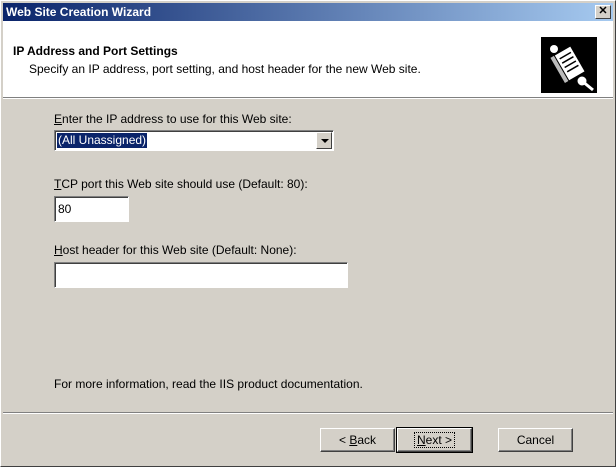  I want to click on ip-address-dropdown: (All Unassigned), so click(194, 140).